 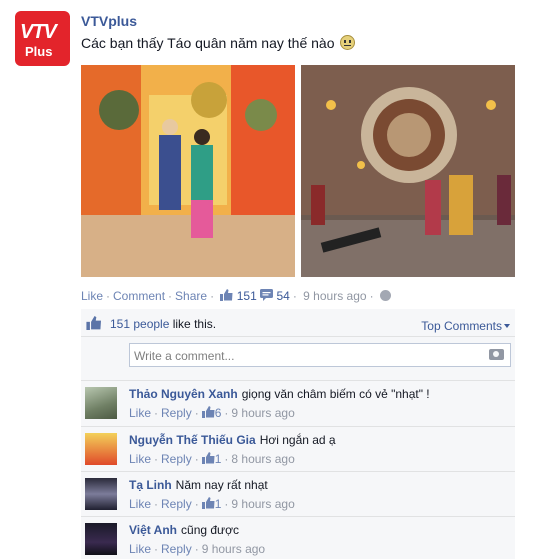 What do you see at coordinates (92, 296) in the screenshot?
I see `like-link: Like` at bounding box center [92, 296].